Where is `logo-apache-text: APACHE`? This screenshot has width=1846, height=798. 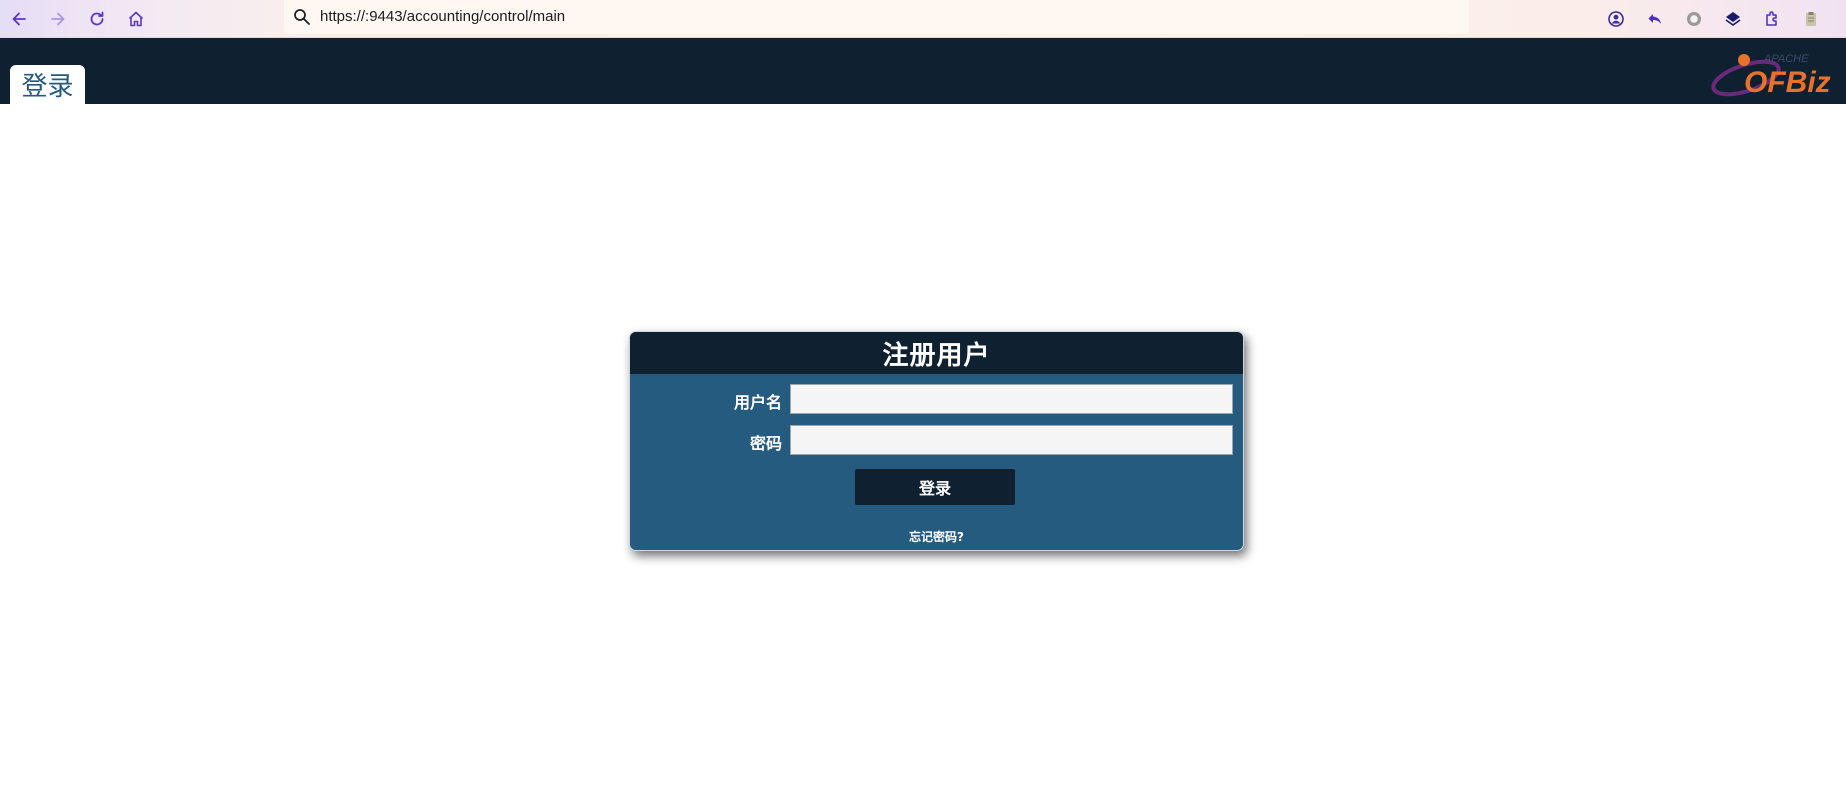
logo-apache-text: APACHE is located at coordinates (1786, 59).